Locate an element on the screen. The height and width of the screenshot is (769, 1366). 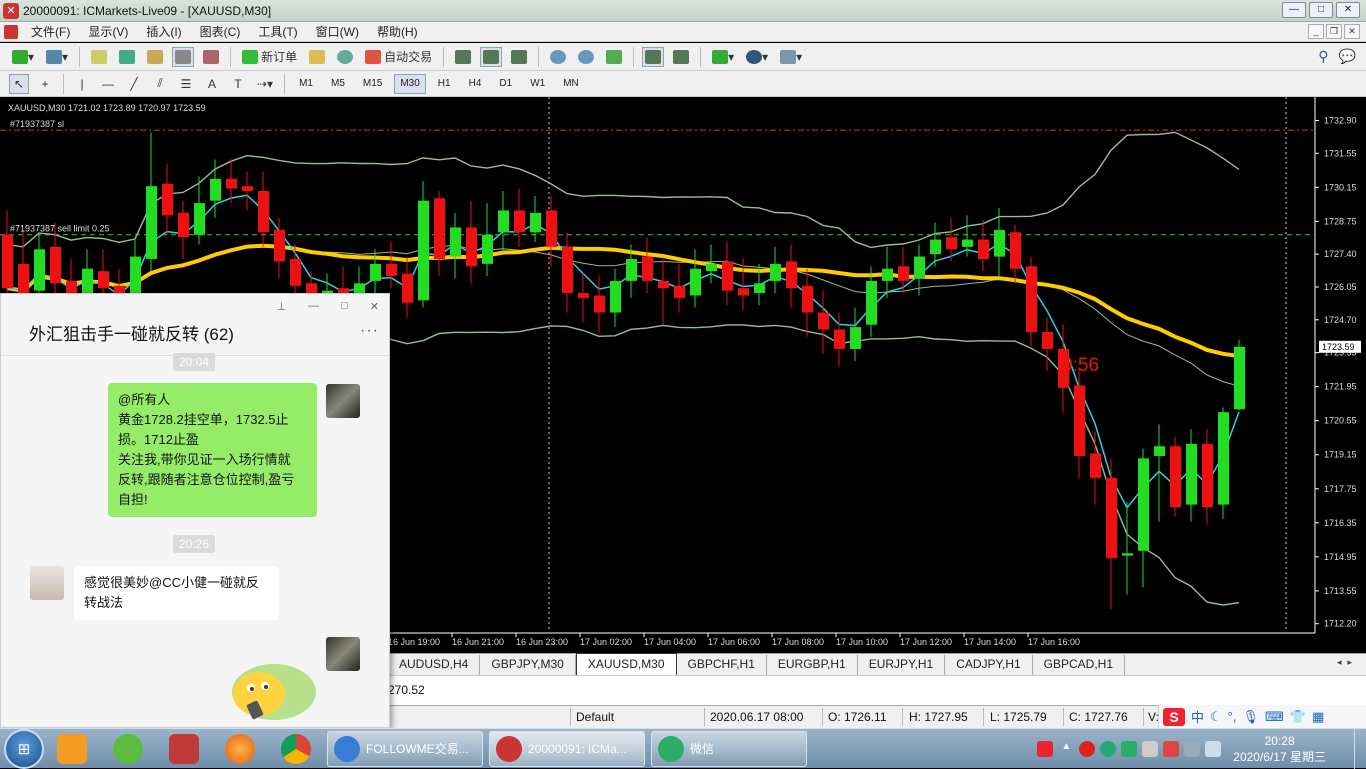
volume-icon is located at coordinates (1213, 749).